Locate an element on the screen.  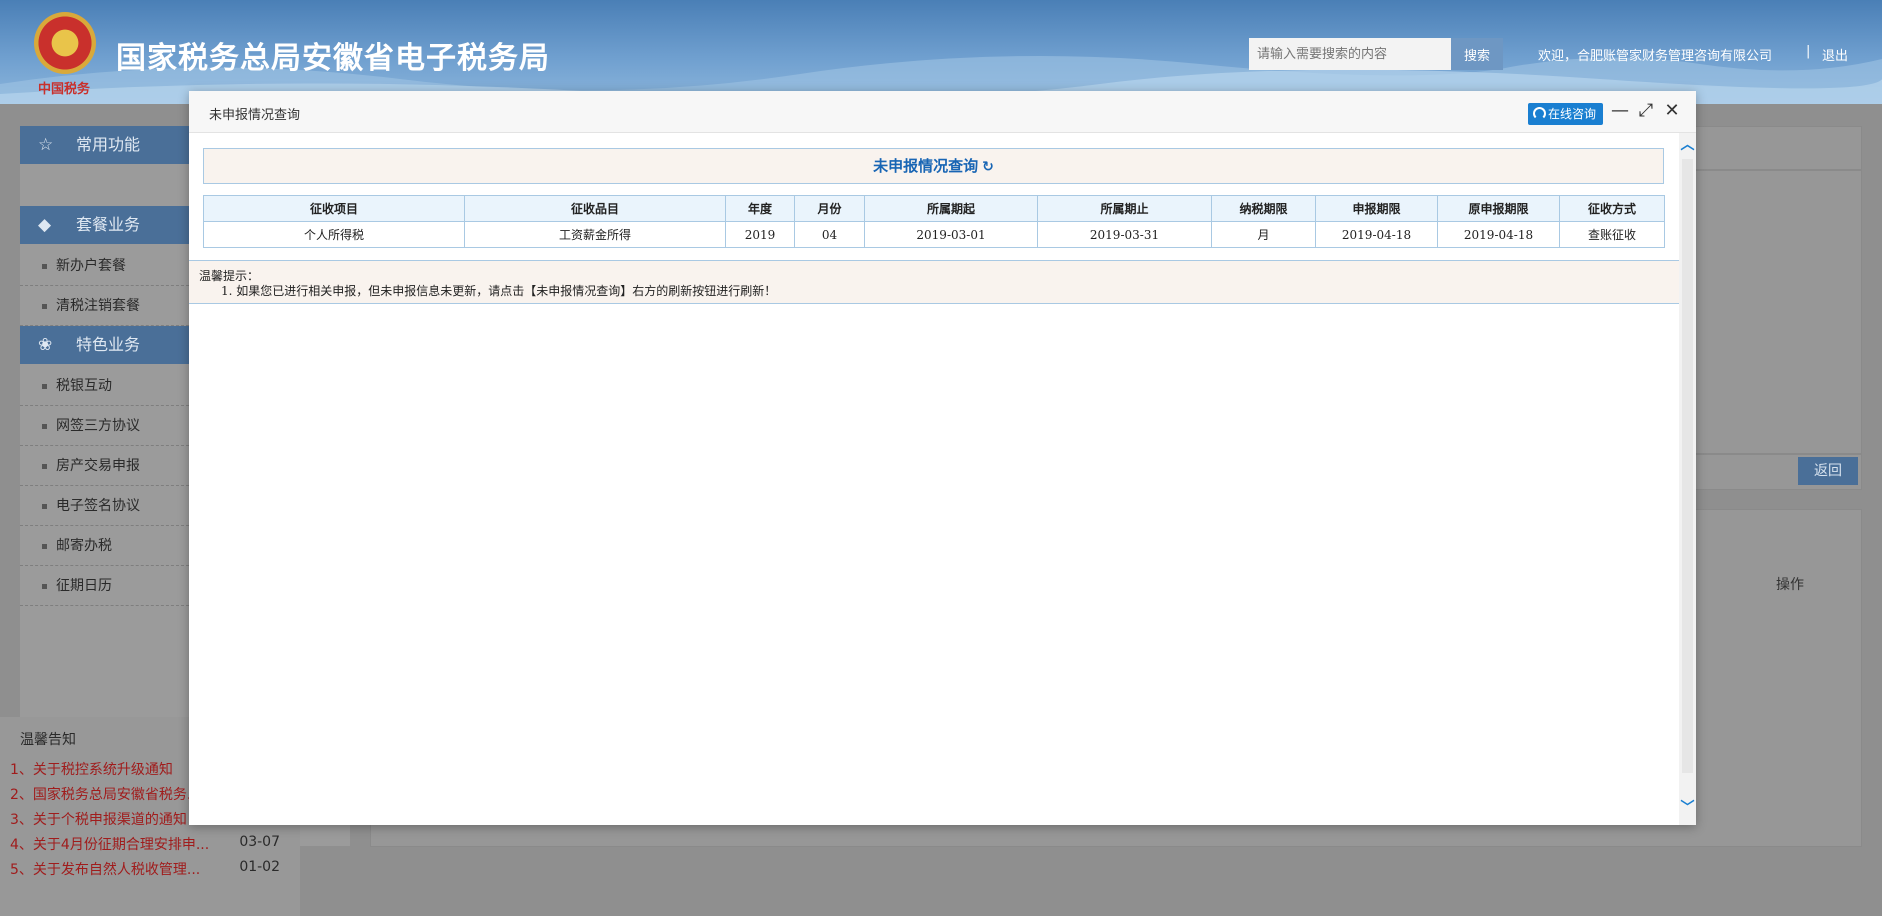
table-cell: 个人所得税 is located at coordinates (334, 234).